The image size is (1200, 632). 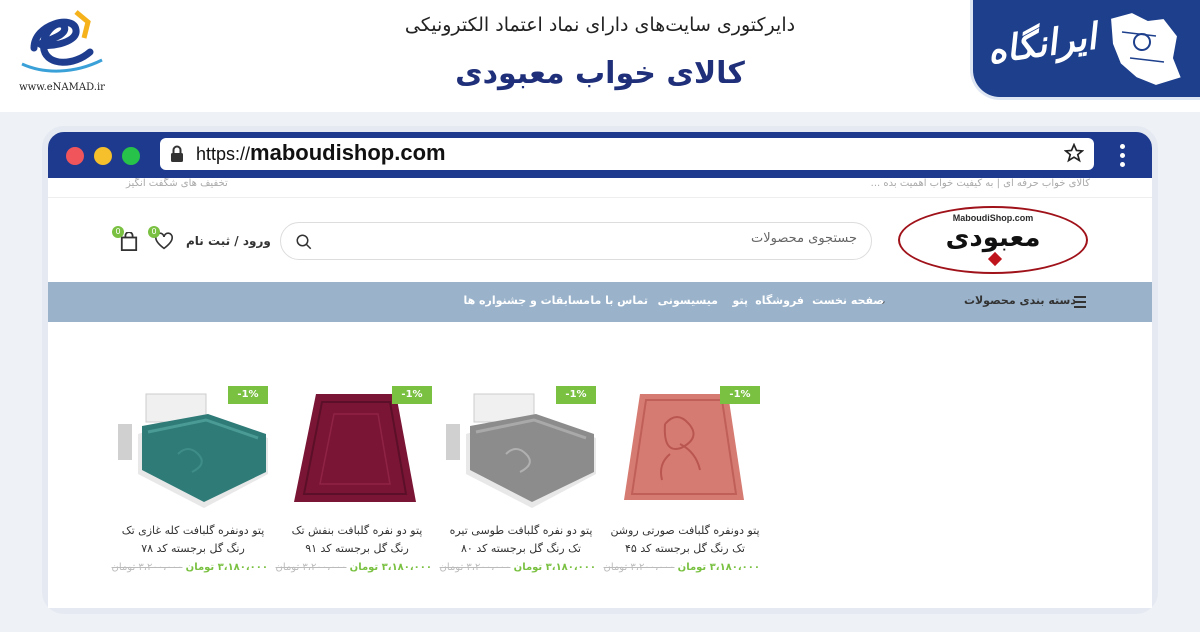 What do you see at coordinates (688, 300) in the screenshot?
I see `nav-item-missoni: میسیسونی` at bounding box center [688, 300].